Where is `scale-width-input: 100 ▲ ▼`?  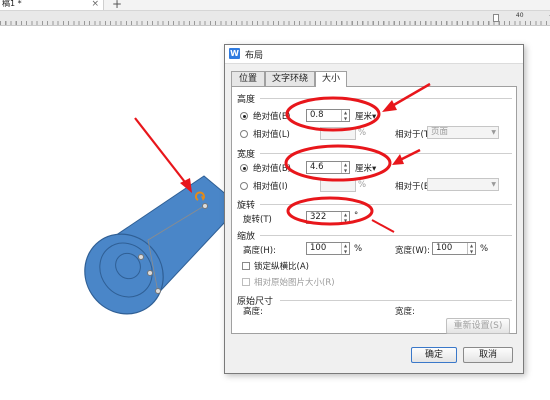
scale-width-input: 100 ▲ ▼ is located at coordinates (454, 248).